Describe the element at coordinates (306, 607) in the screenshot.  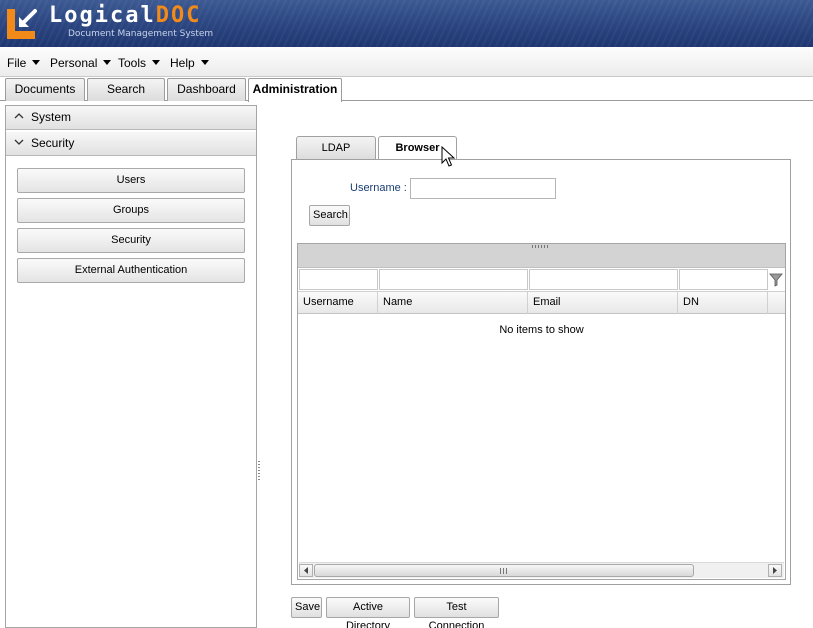
I see `save-button: Save` at that location.